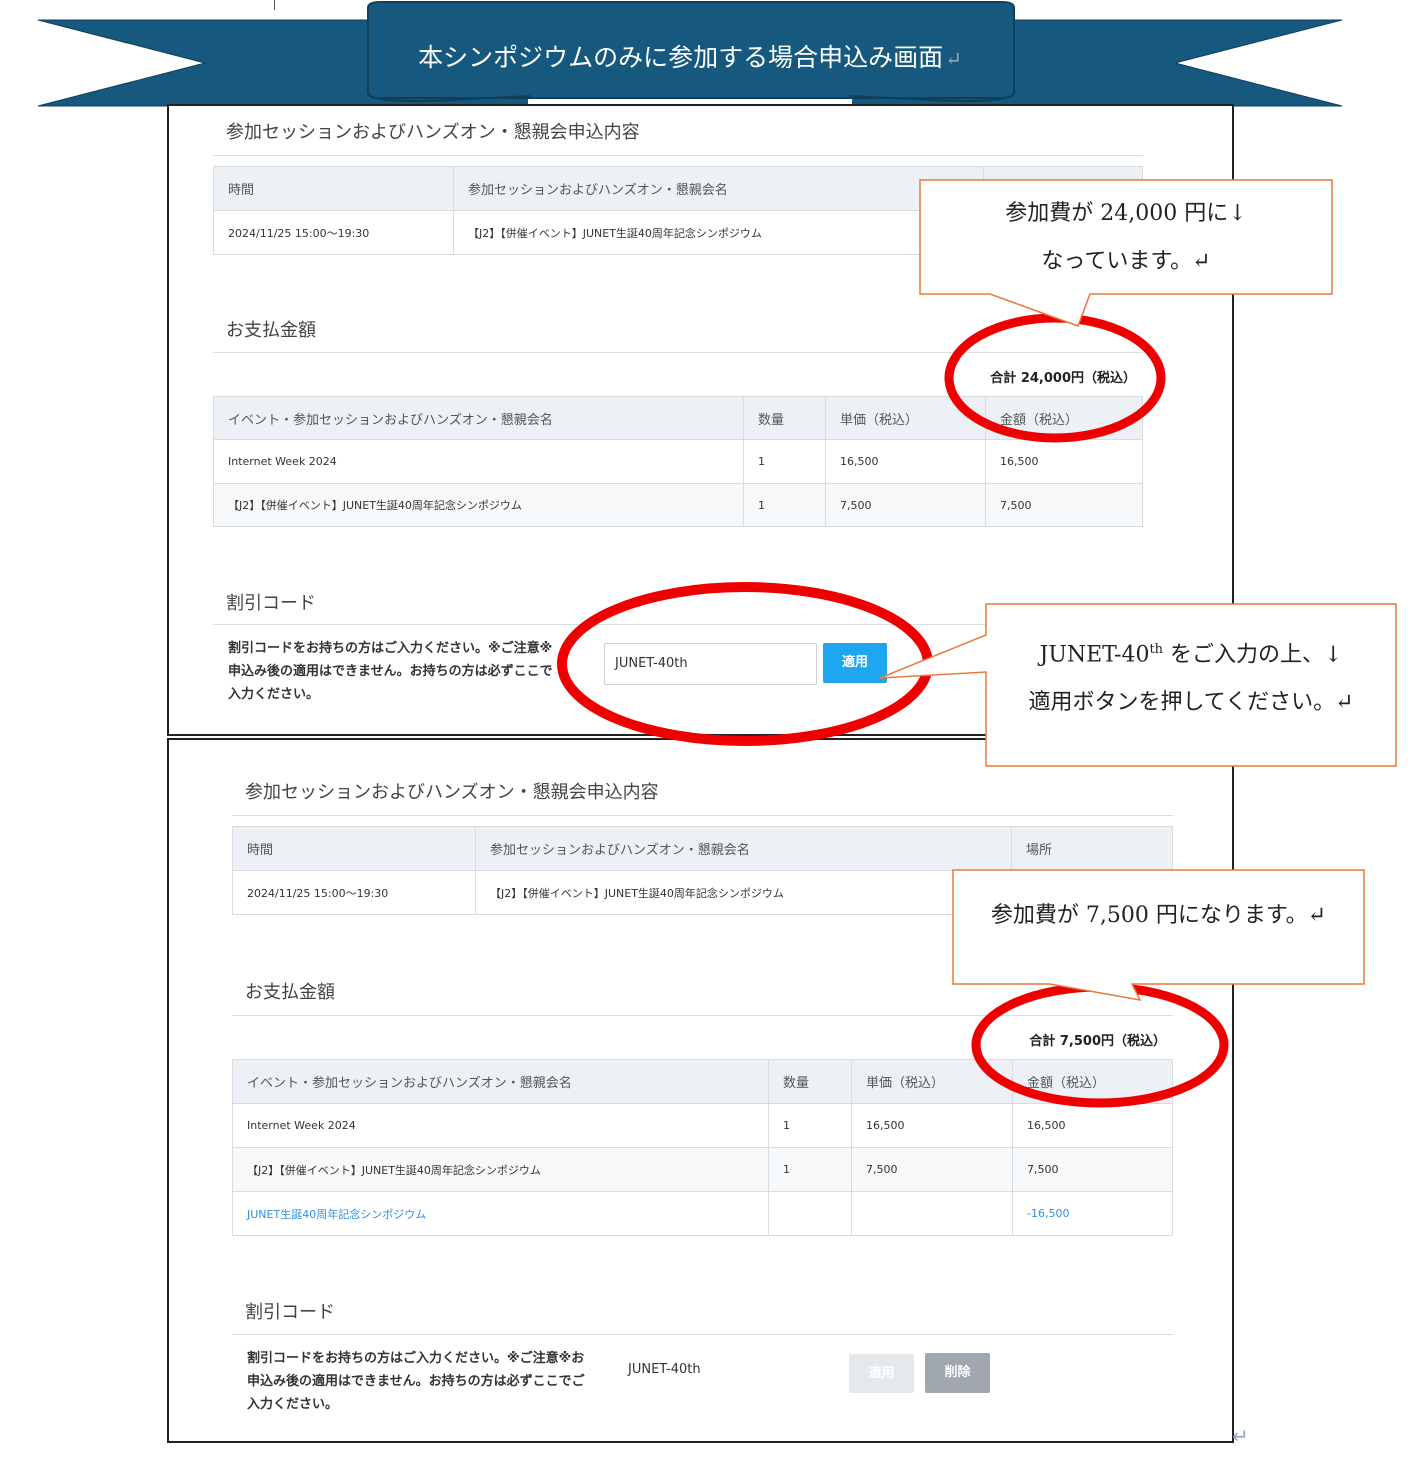 This screenshot has height=1462, width=1420. What do you see at coordinates (1097, 1041) in the screenshot?
I see `payment-total: 合計 7,500円（税込）` at bounding box center [1097, 1041].